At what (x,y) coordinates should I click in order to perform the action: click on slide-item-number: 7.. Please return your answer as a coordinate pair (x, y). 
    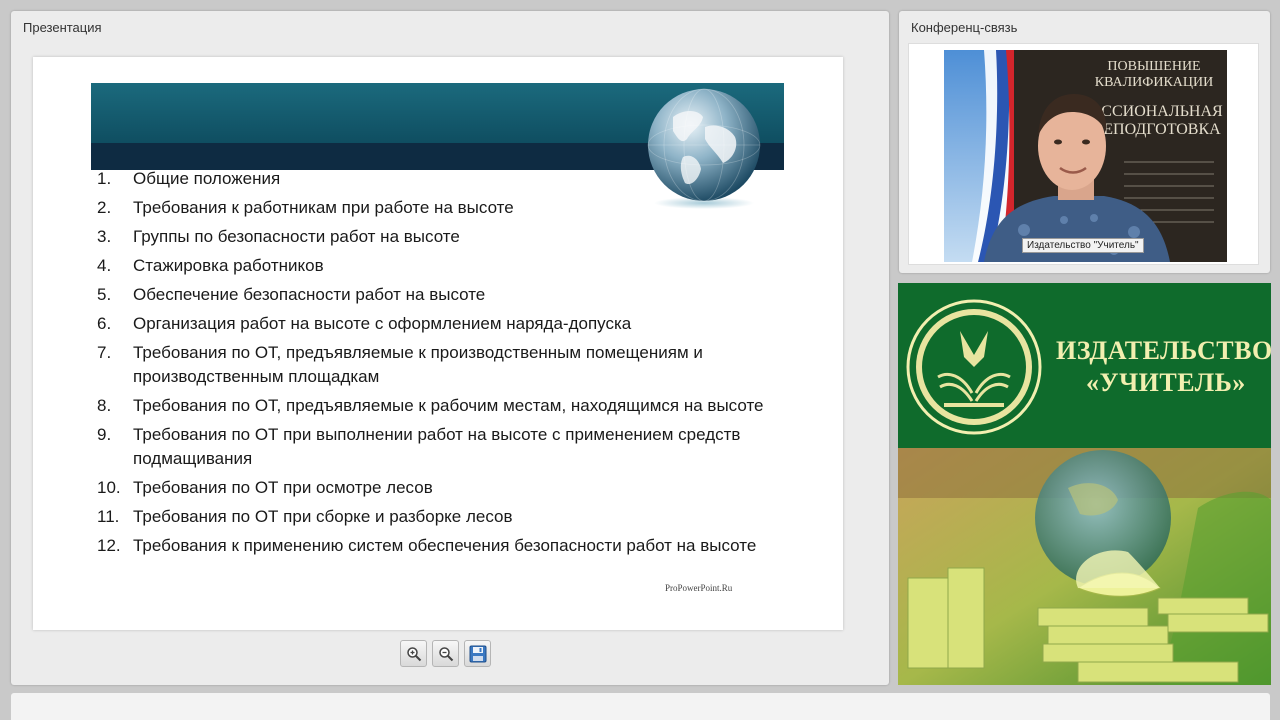
    Looking at the image, I should click on (104, 352).